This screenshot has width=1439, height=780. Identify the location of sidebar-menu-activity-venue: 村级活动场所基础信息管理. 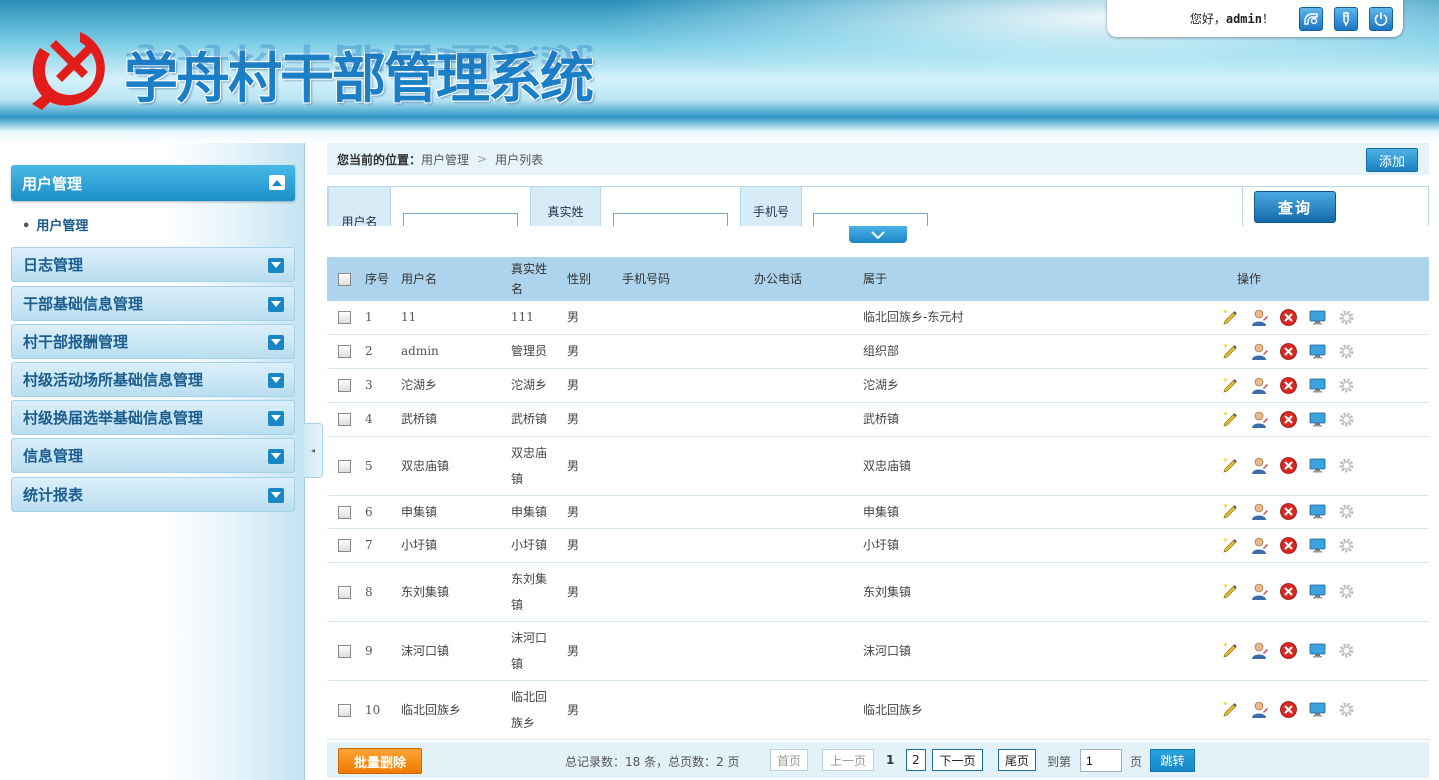
(153, 379).